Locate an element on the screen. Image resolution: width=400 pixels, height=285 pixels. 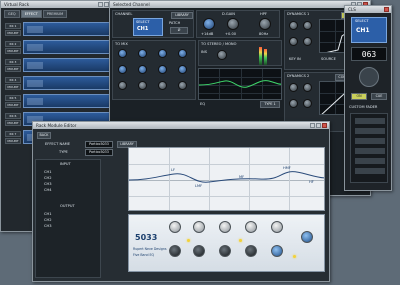
hmf-freq-knob is located at coordinates (251, 251).